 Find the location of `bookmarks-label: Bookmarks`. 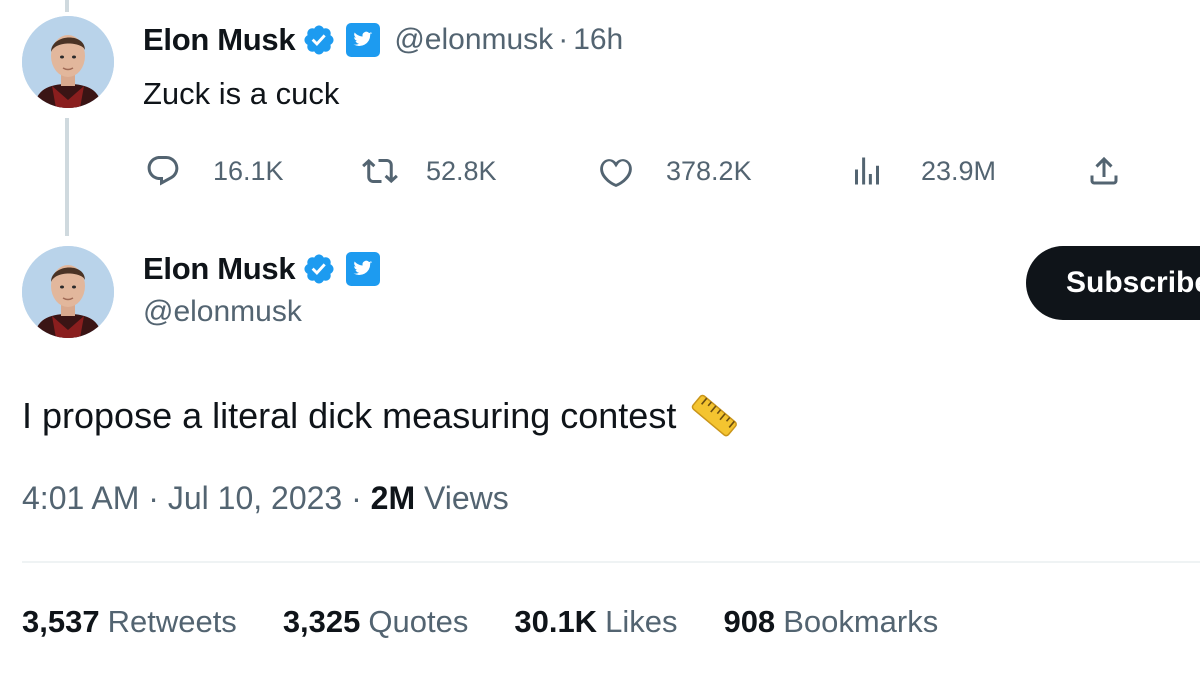

bookmarks-label: Bookmarks is located at coordinates (861, 621).